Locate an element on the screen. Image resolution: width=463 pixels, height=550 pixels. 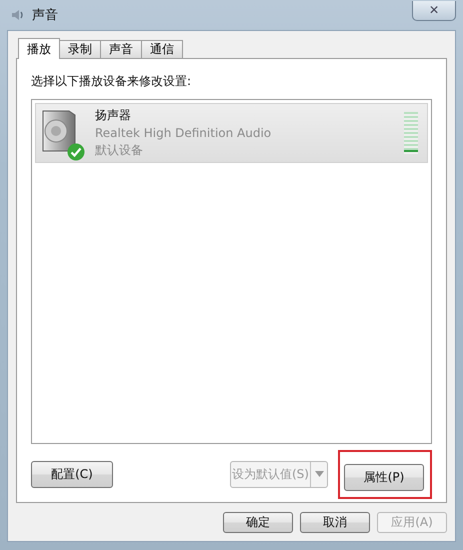
configure-button: 配置(C) is located at coordinates (72, 474).